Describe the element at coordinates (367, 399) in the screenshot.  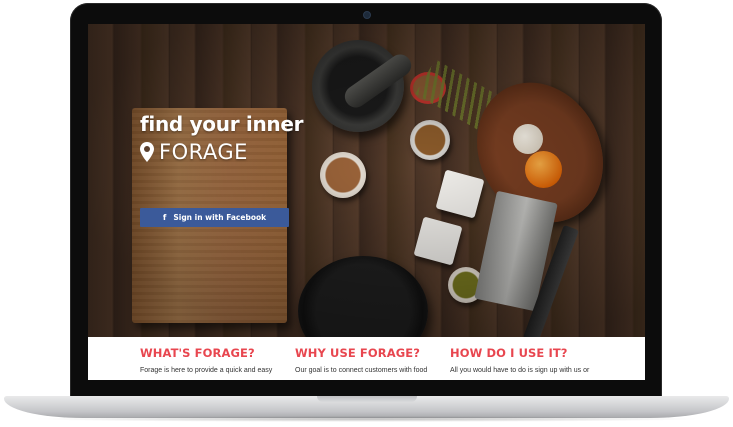
I see `laptop-notch` at that location.